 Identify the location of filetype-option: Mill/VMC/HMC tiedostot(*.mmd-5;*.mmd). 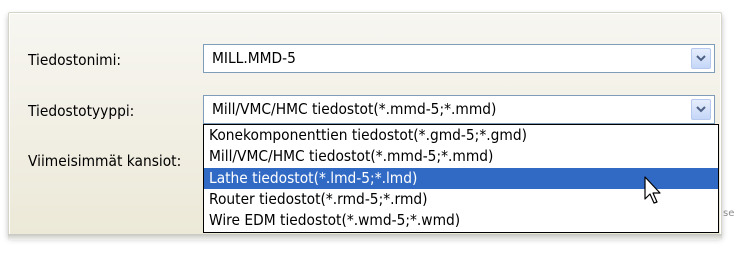
(461, 156).